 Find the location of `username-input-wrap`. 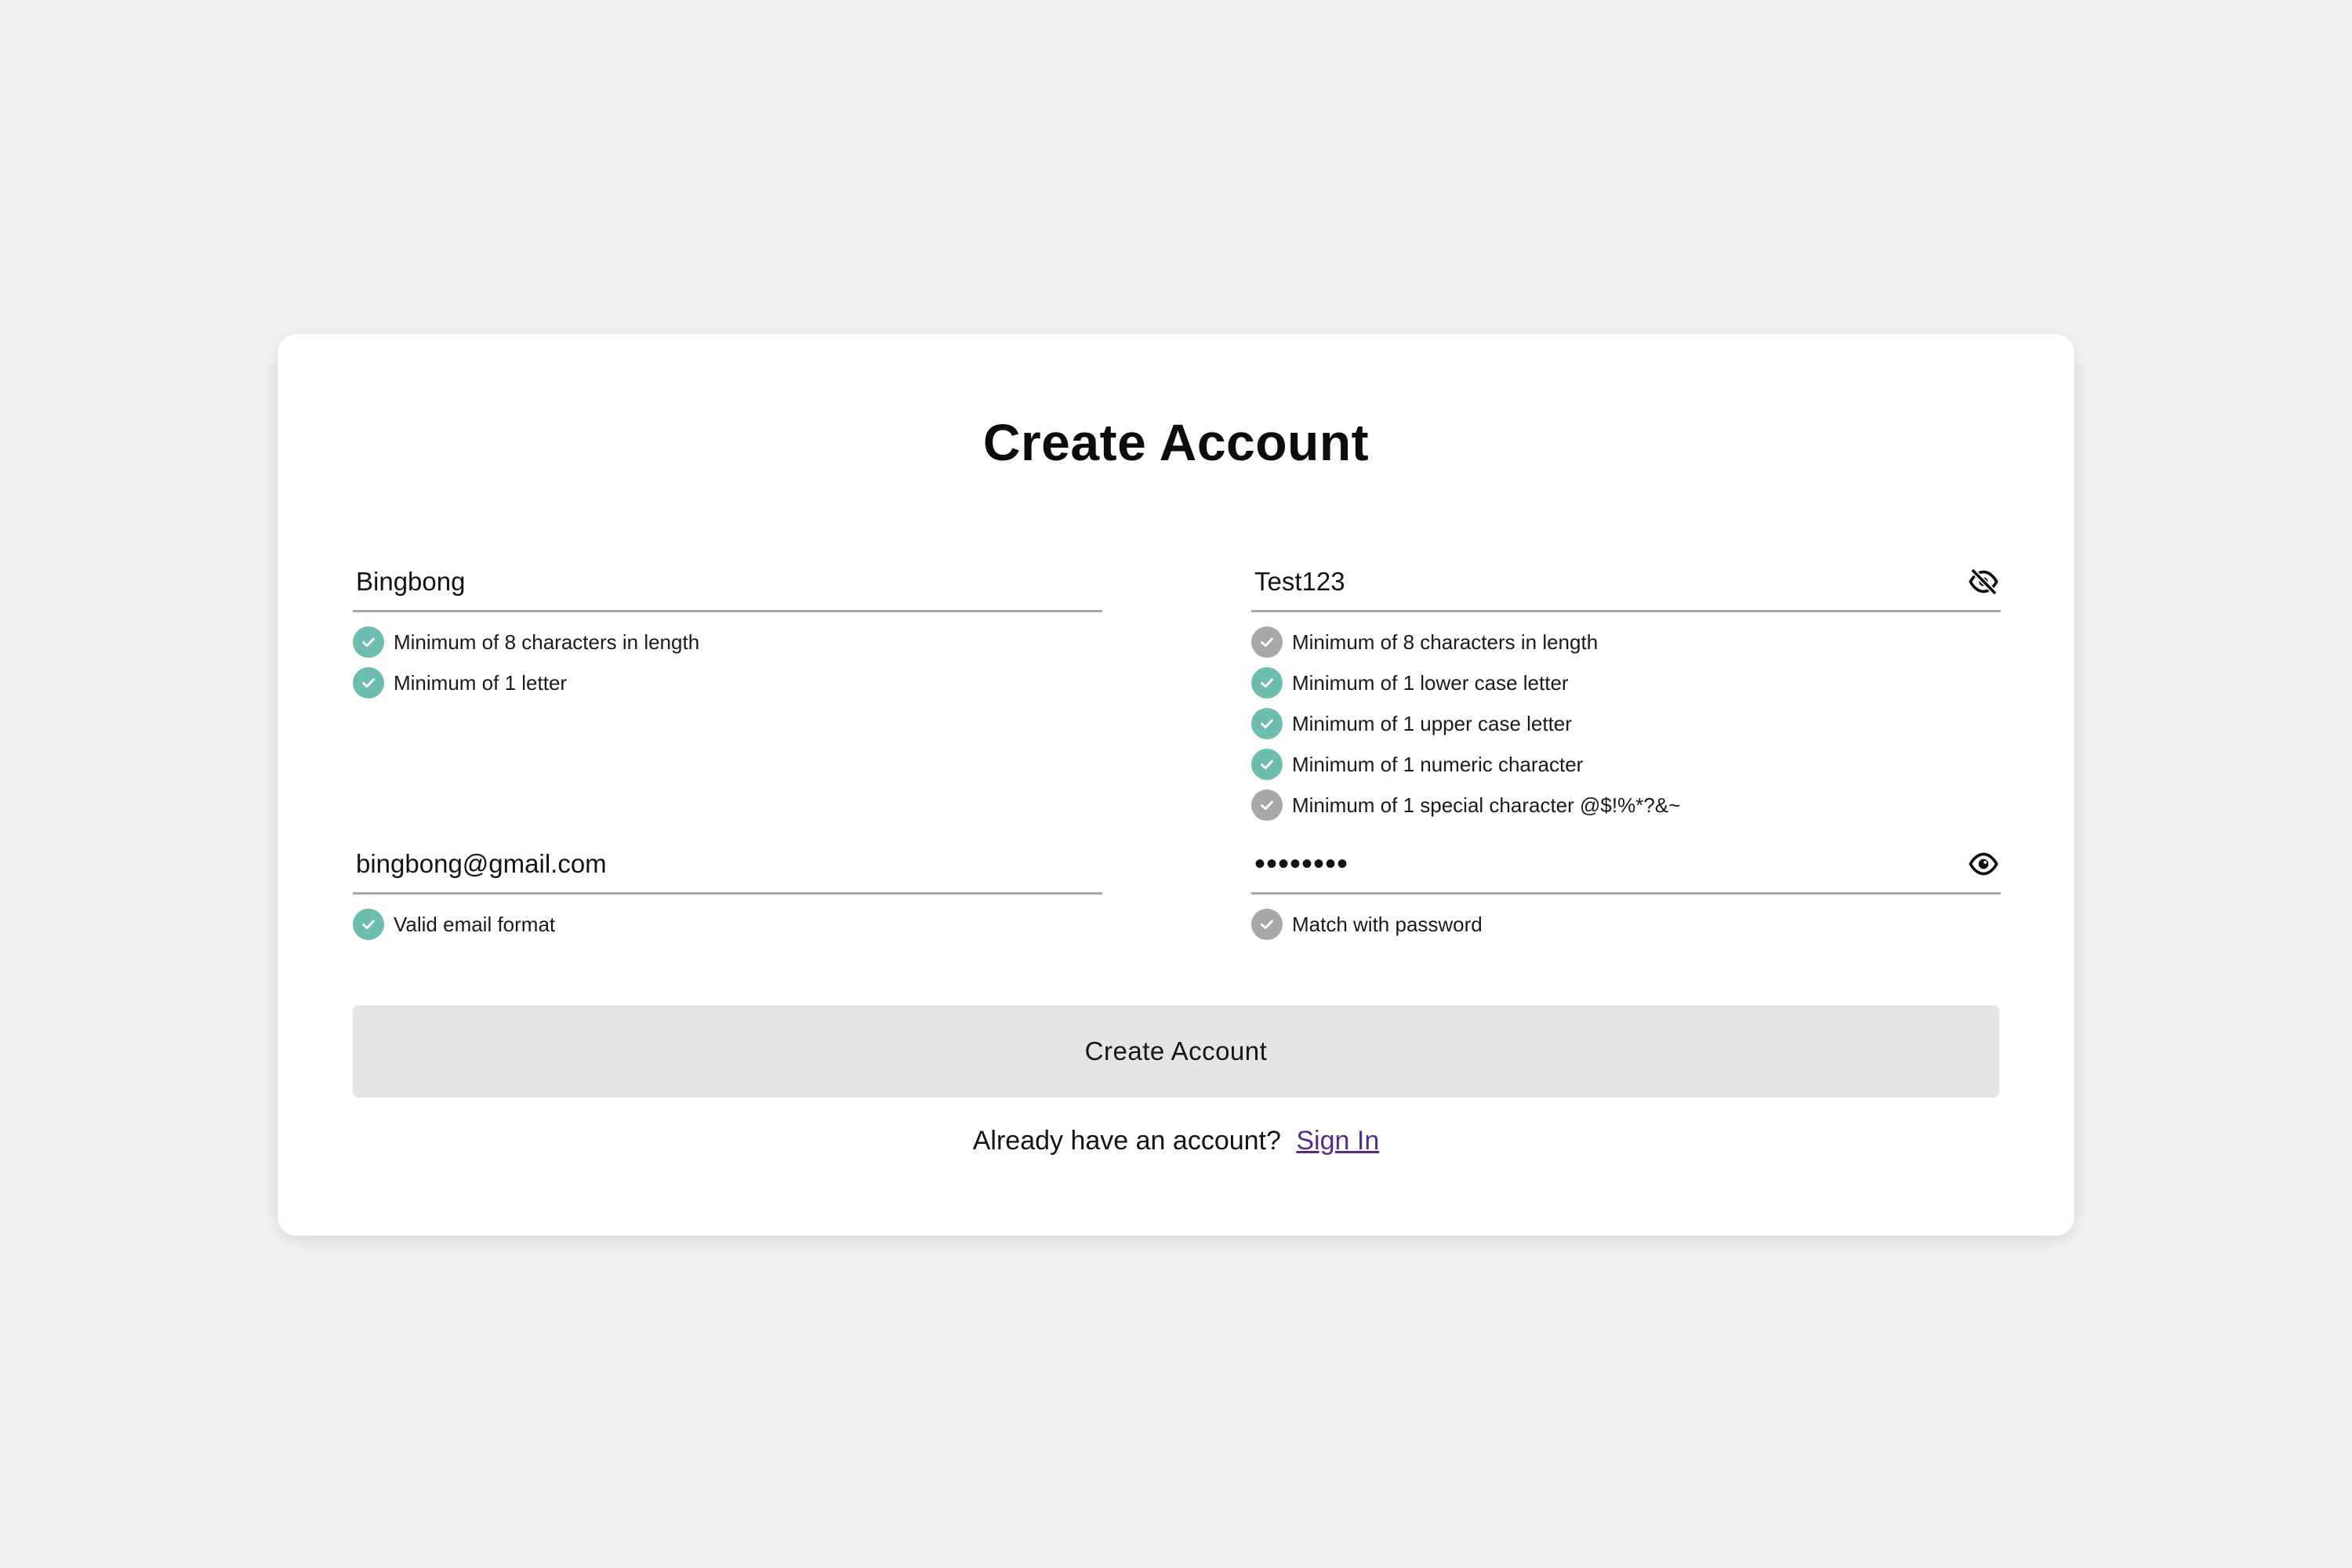

username-input-wrap is located at coordinates (727, 583).